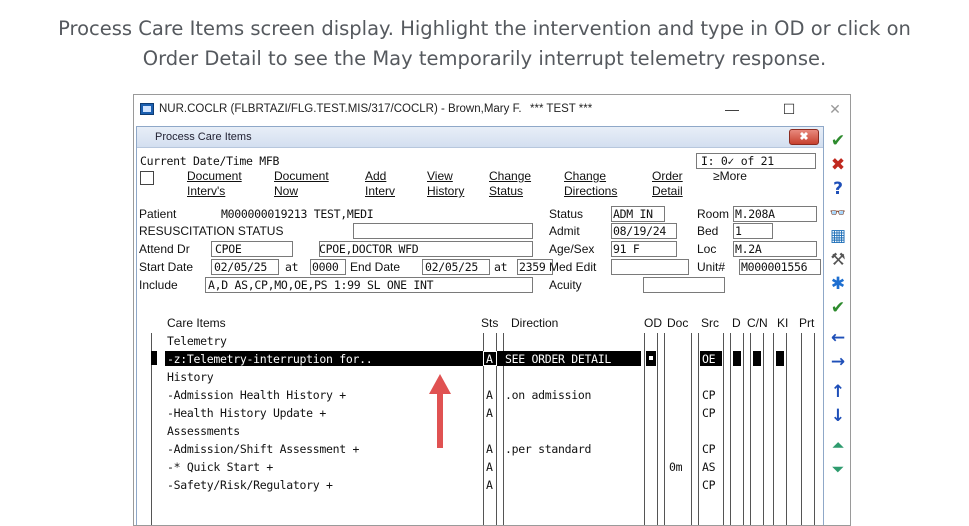  Describe the element at coordinates (252, 249) in the screenshot. I see `attend-dr-code-field: CPOE` at that location.